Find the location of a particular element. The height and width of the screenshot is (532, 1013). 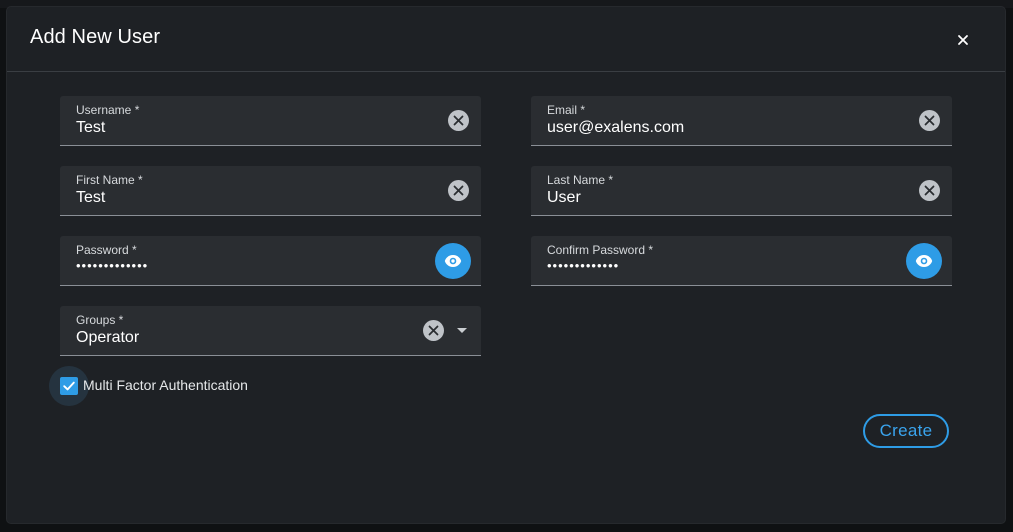

password-field: Password * ••••••••••••• is located at coordinates (270, 261).